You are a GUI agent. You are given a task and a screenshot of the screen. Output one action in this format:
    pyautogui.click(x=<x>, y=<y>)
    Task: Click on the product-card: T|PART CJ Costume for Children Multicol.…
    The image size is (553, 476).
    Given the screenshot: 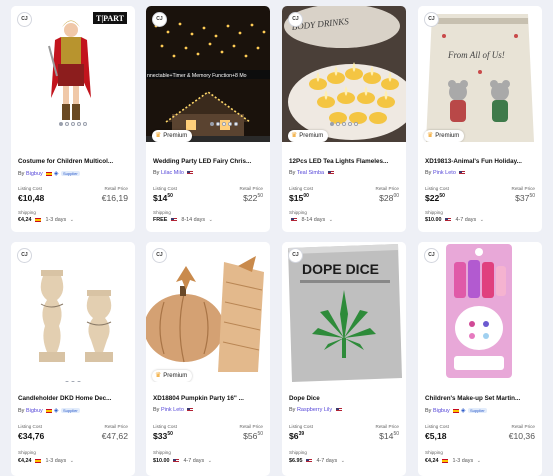 What is the action you would take?
    pyautogui.click(x=73, y=119)
    